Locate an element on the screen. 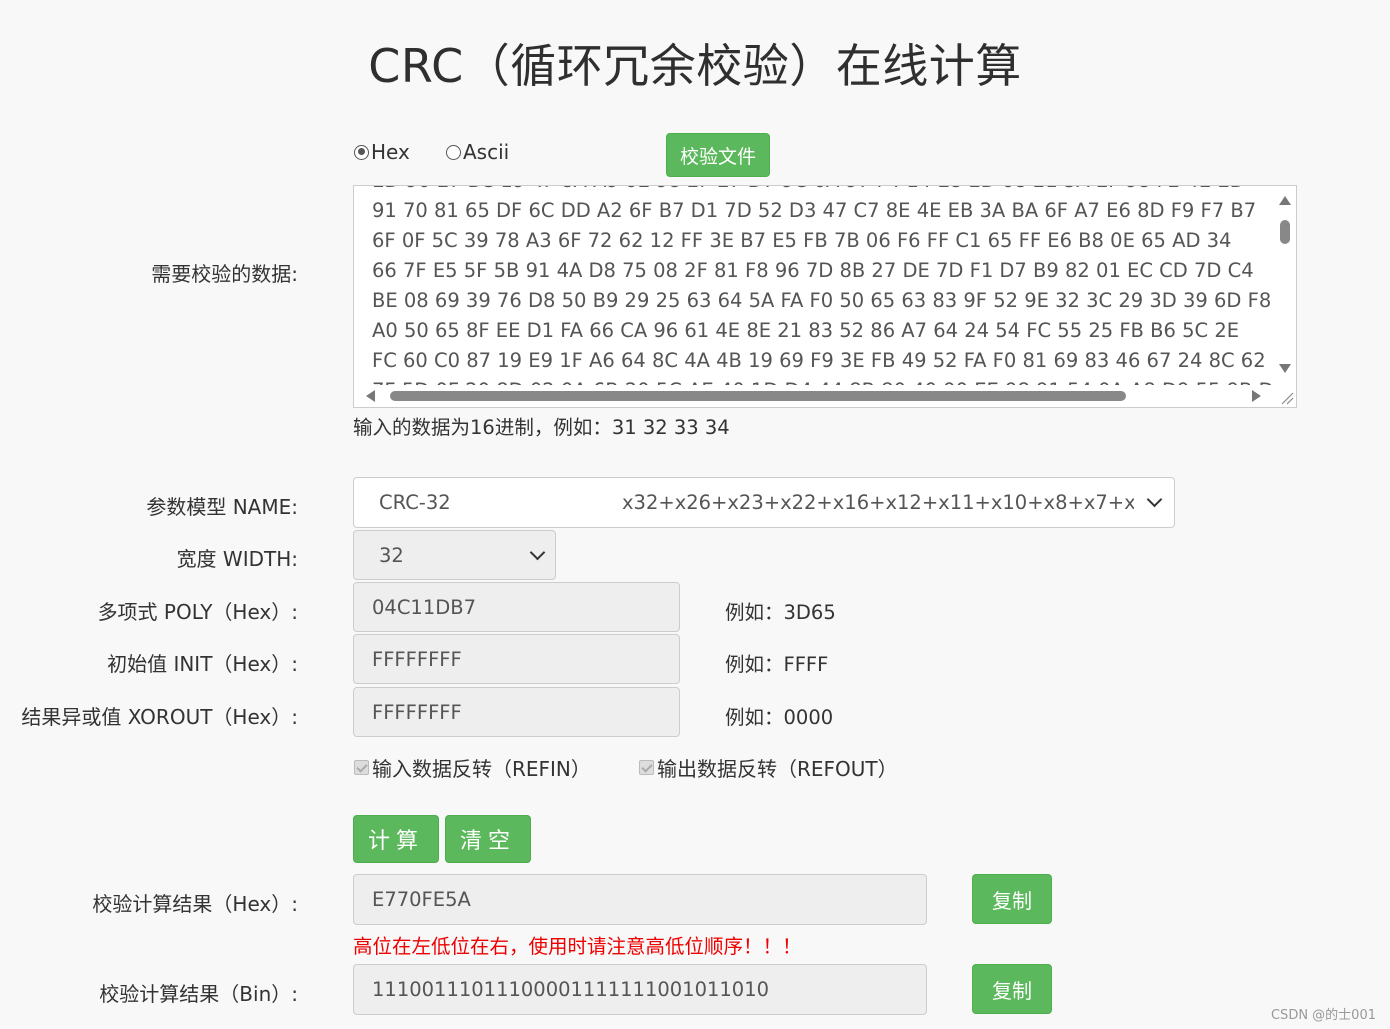 Image resolution: width=1390 pixels, height=1029 pixels. scroll-down-icon is located at coordinates (1285, 368).